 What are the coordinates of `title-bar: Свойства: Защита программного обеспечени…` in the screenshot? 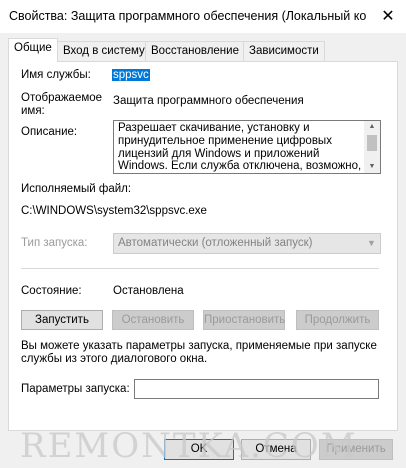 It's located at (203, 16).